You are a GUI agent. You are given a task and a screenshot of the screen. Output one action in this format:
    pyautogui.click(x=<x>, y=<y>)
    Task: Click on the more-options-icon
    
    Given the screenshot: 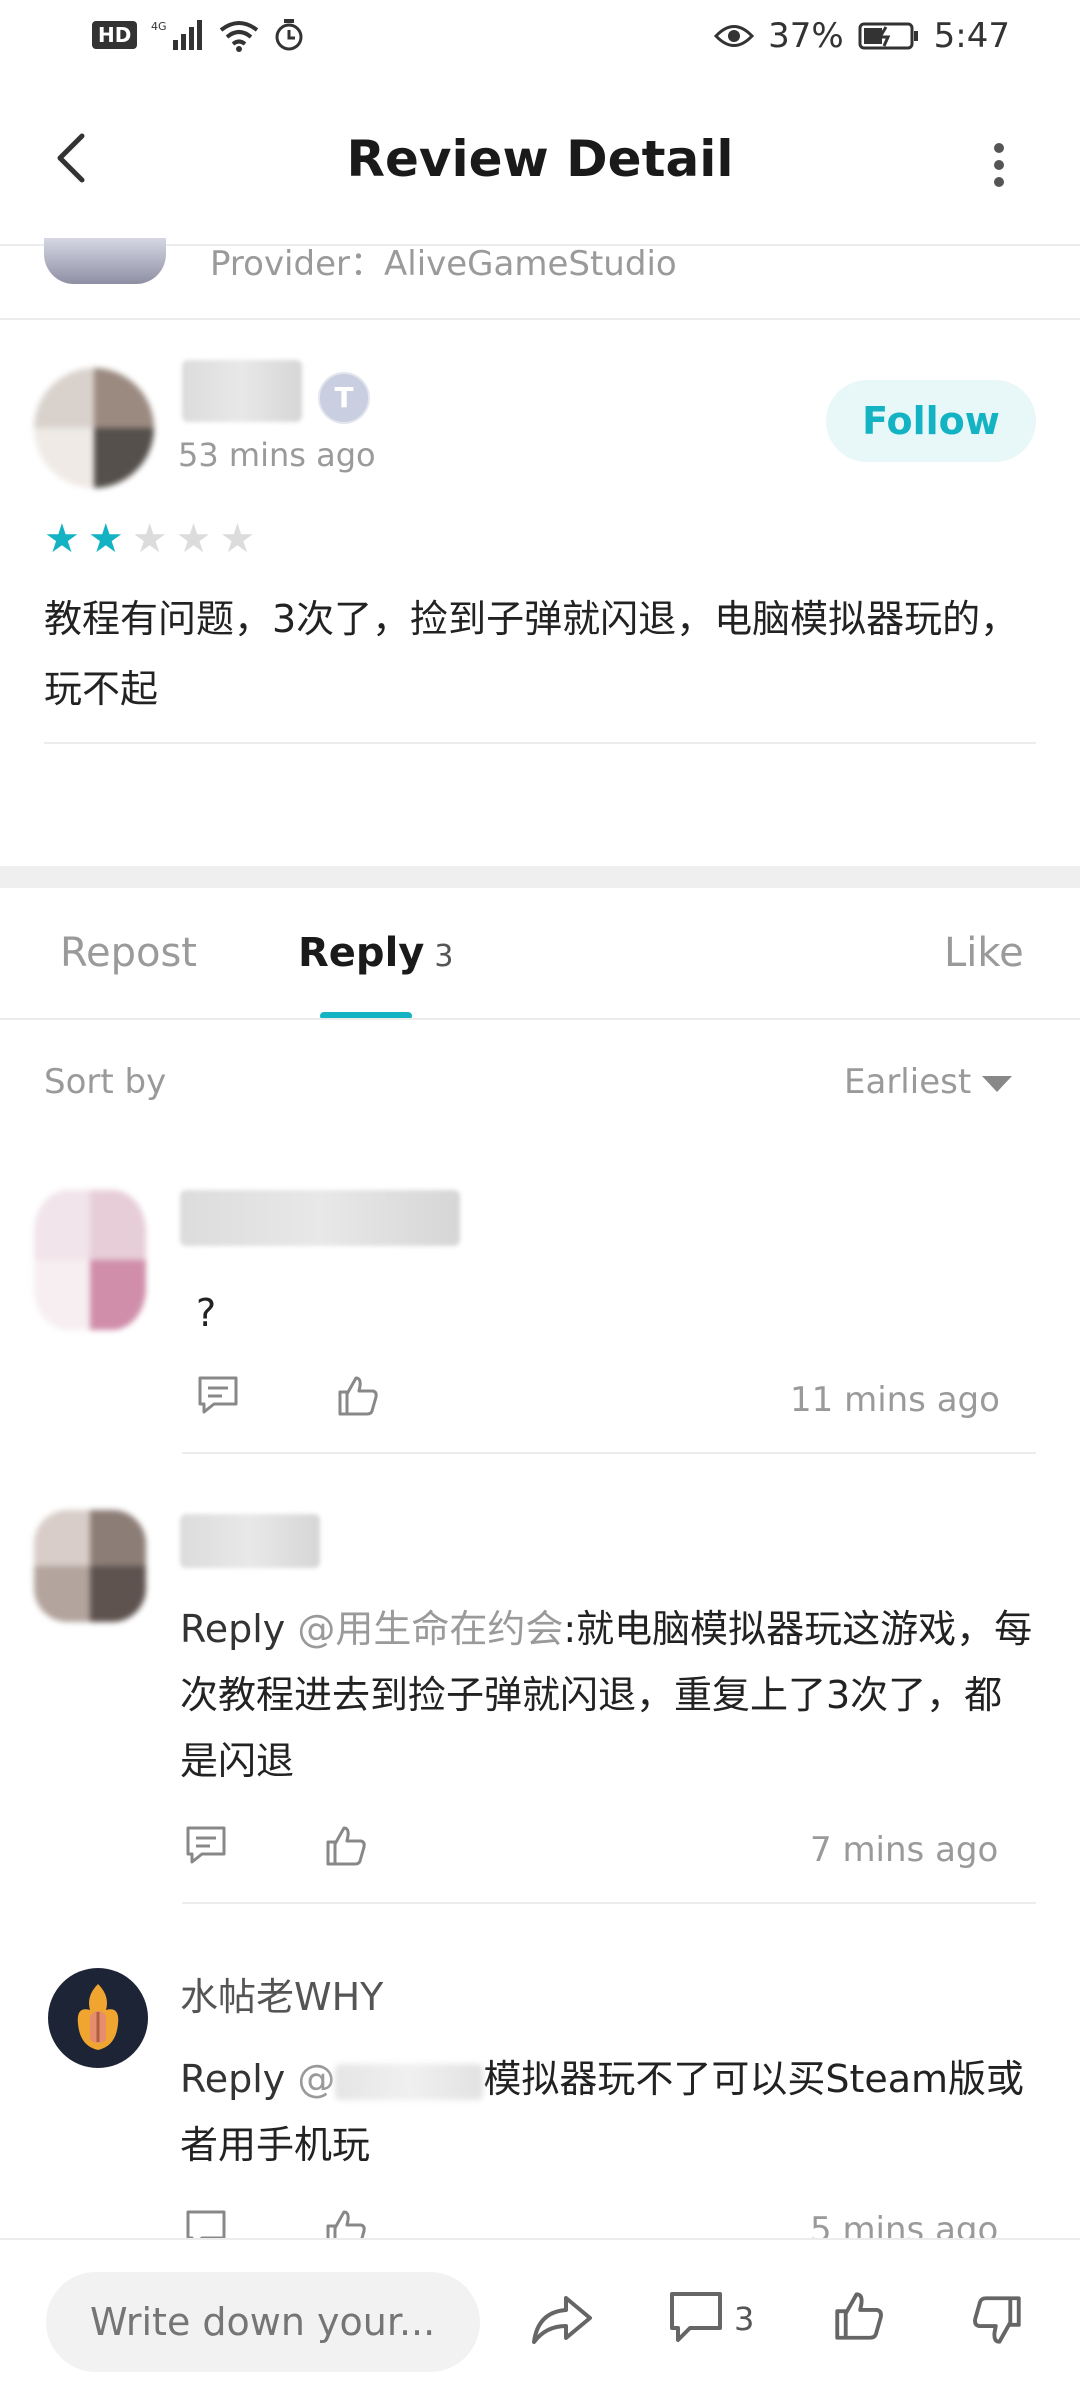 What is the action you would take?
    pyautogui.click(x=999, y=165)
    